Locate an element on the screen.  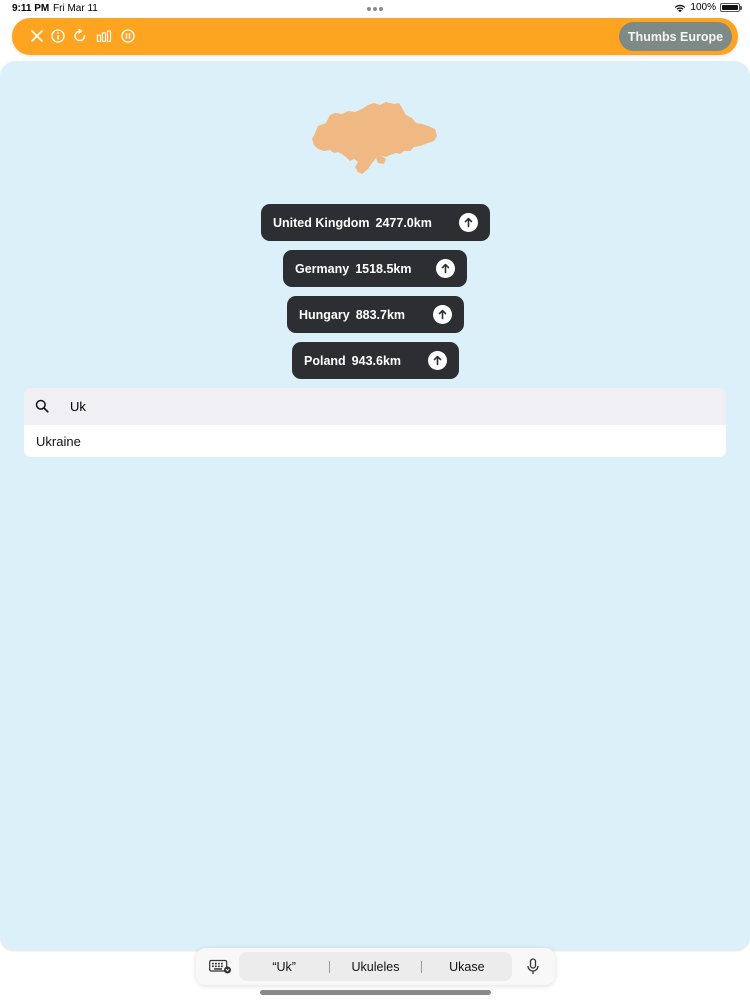
guess-country: Hungary is located at coordinates (324, 314).